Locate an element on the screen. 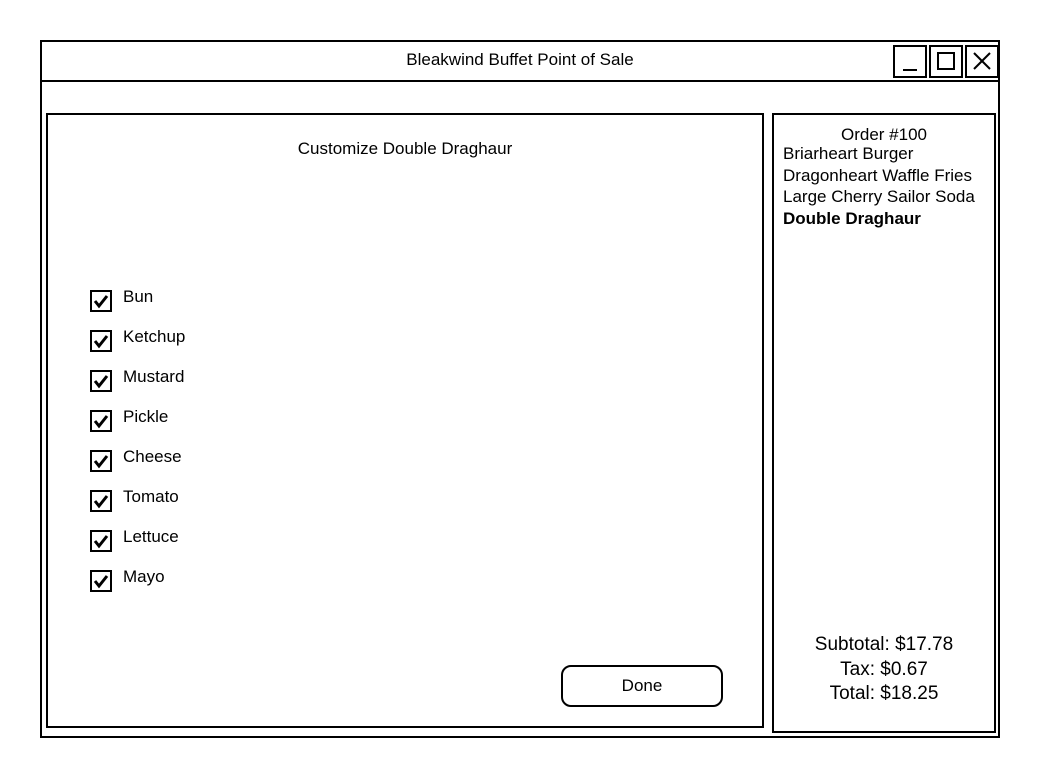  option-label: Mustard is located at coordinates (154, 376).